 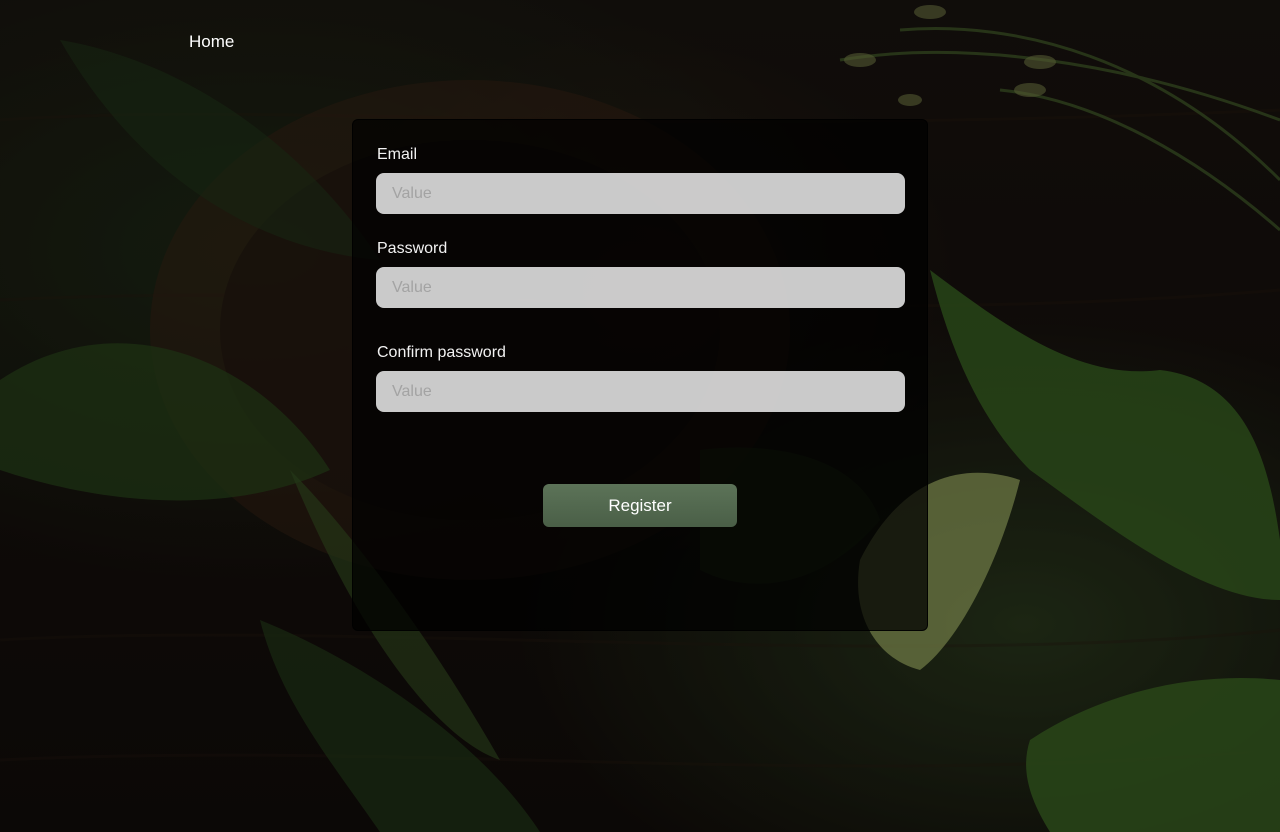 What do you see at coordinates (640, 287) in the screenshot?
I see `password-field` at bounding box center [640, 287].